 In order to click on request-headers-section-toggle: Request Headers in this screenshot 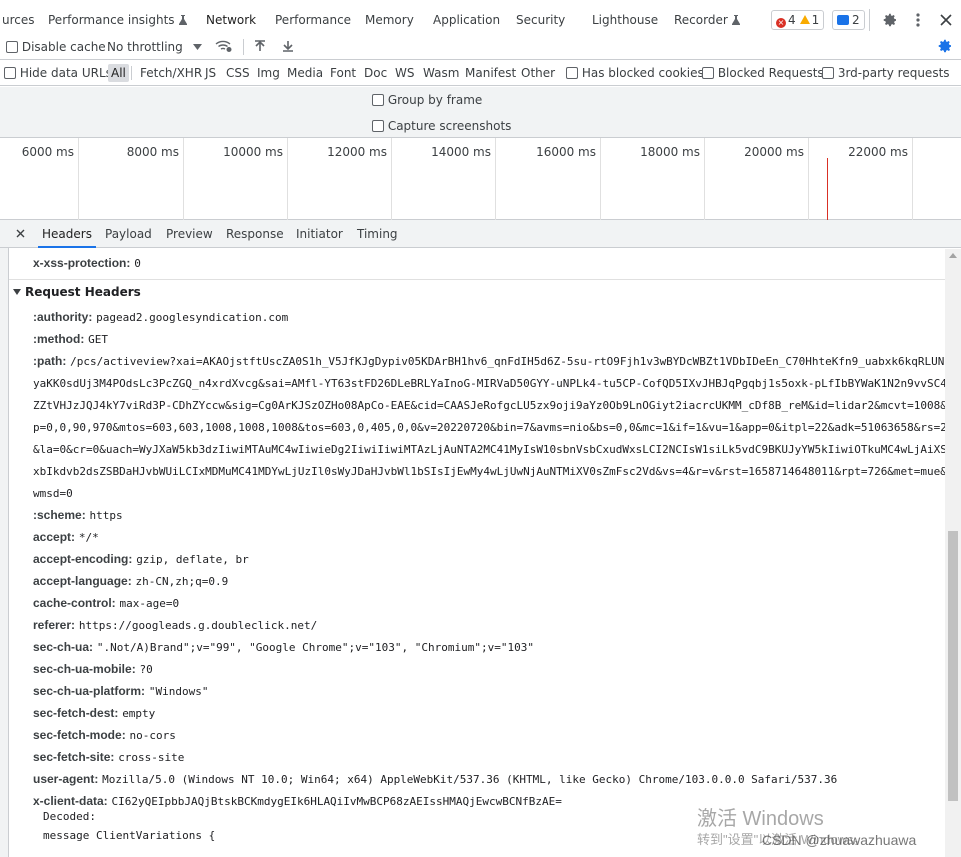, I will do `click(77, 292)`.